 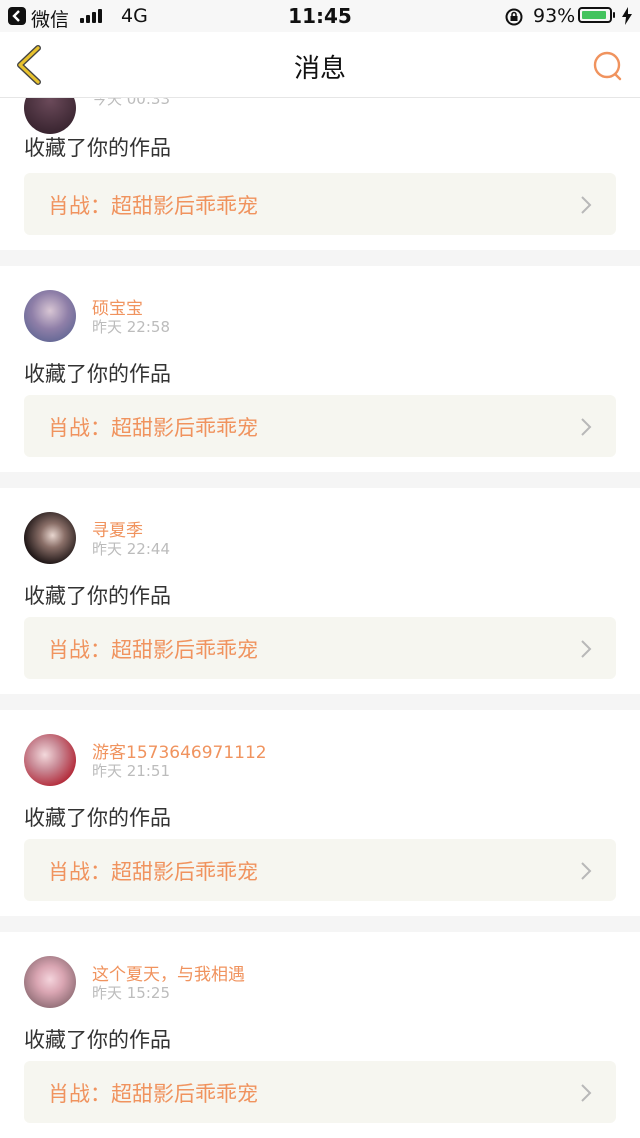 What do you see at coordinates (131, 771) in the screenshot?
I see `message-time: 昨天 21:51` at bounding box center [131, 771].